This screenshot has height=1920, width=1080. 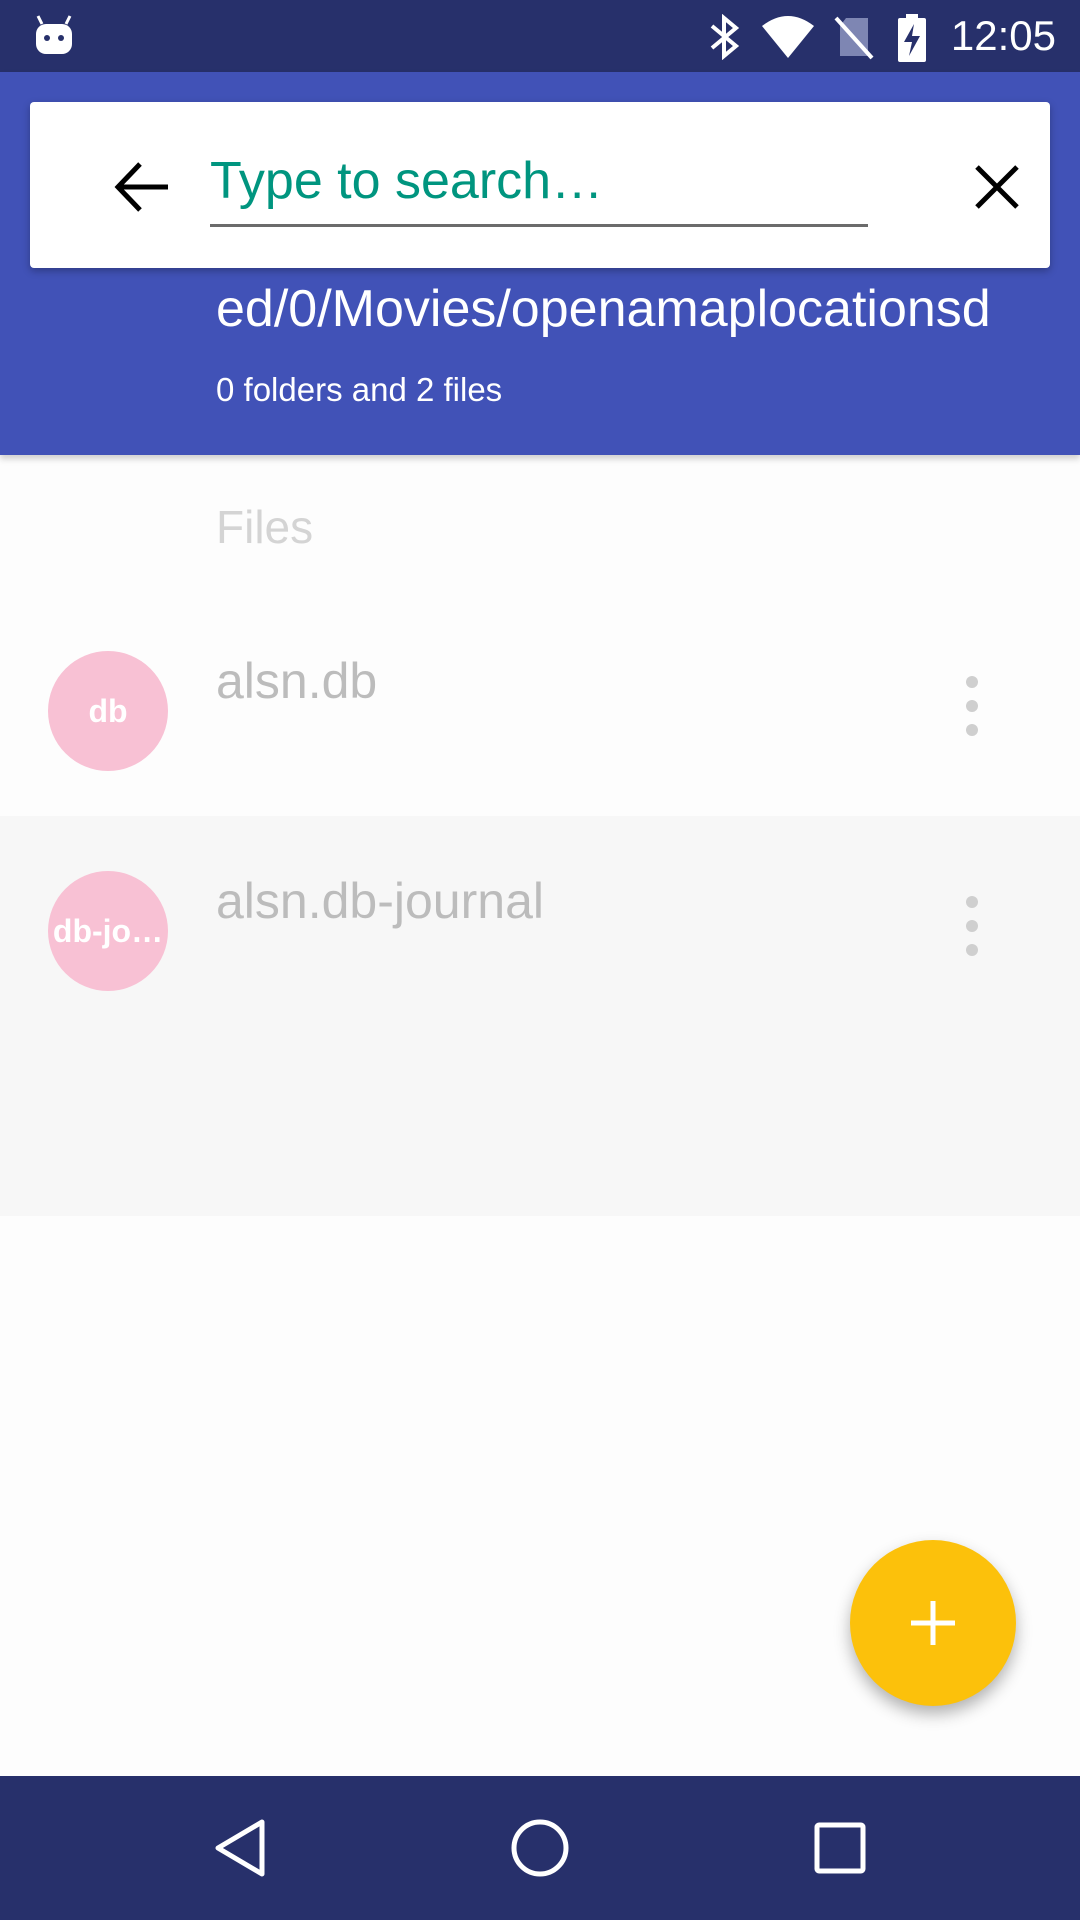 I want to click on wifi-icon, so click(x=788, y=37).